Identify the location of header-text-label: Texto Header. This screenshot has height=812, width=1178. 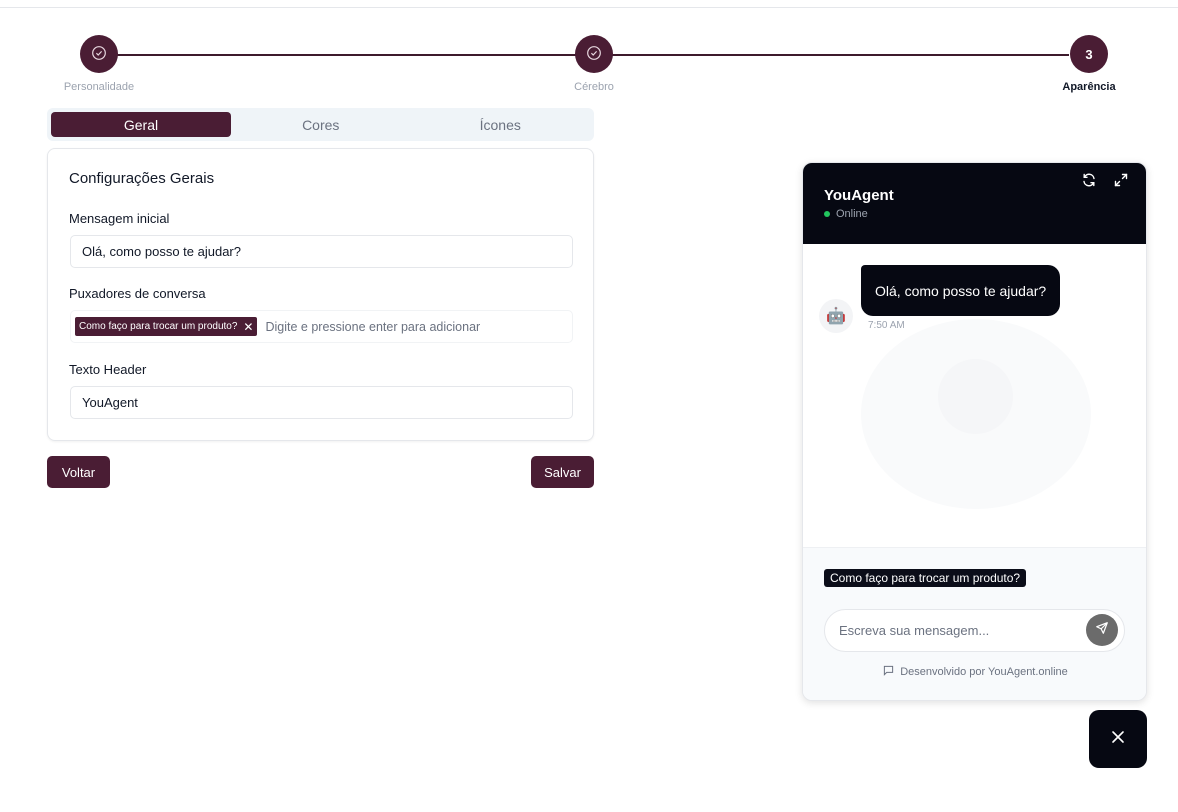
(108, 369).